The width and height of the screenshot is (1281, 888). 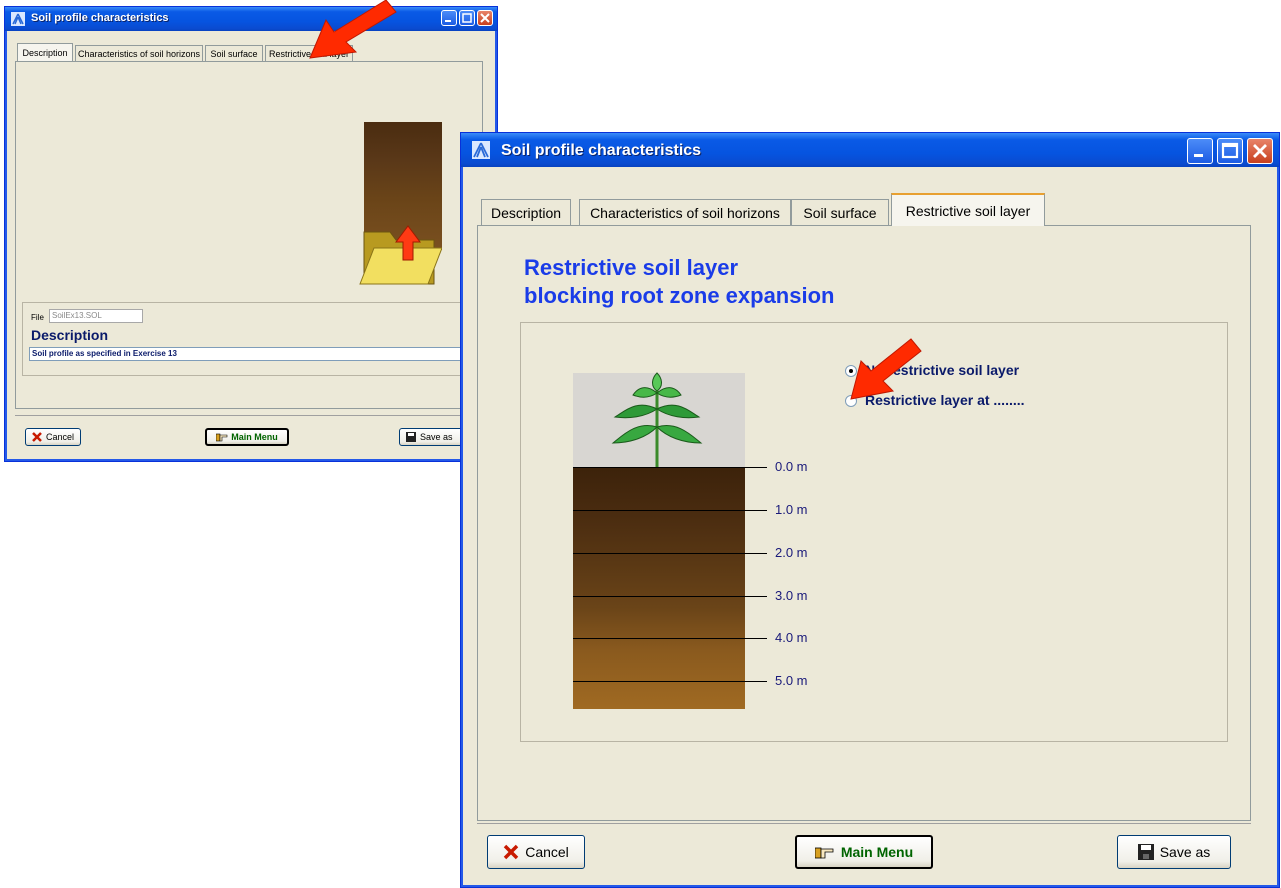 I want to click on description-heading: Description, so click(x=70, y=335).